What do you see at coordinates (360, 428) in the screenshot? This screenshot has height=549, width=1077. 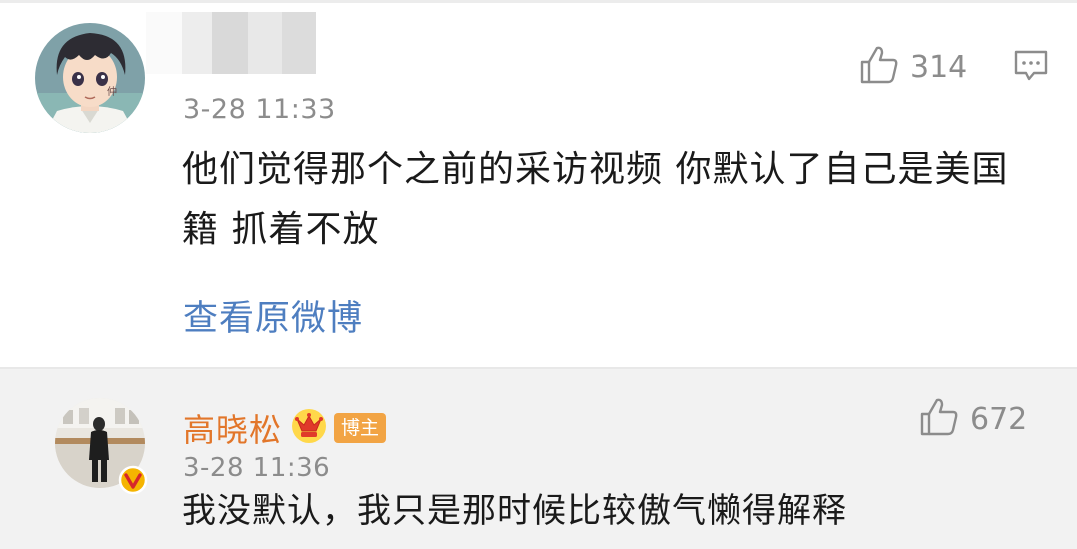 I see `blogger-badge: 博主` at bounding box center [360, 428].